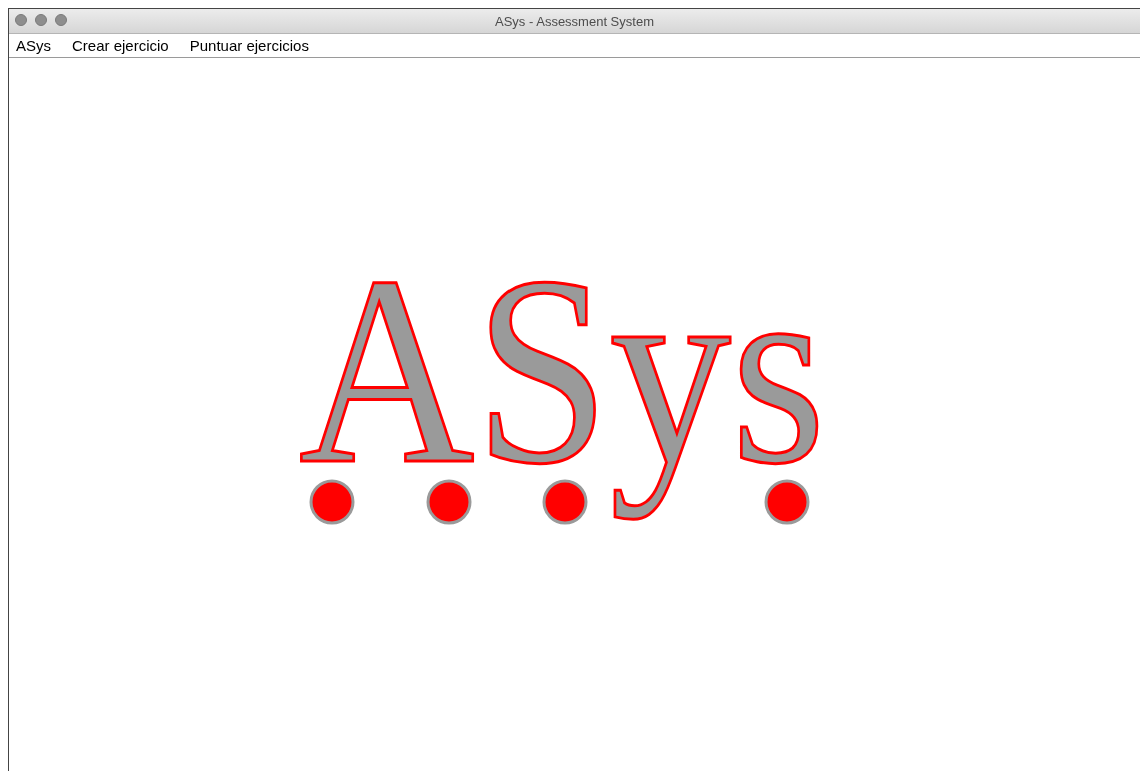 This screenshot has height=771, width=1140. Describe the element at coordinates (574, 21) in the screenshot. I see `window-title: ASys - Assessment System` at that location.